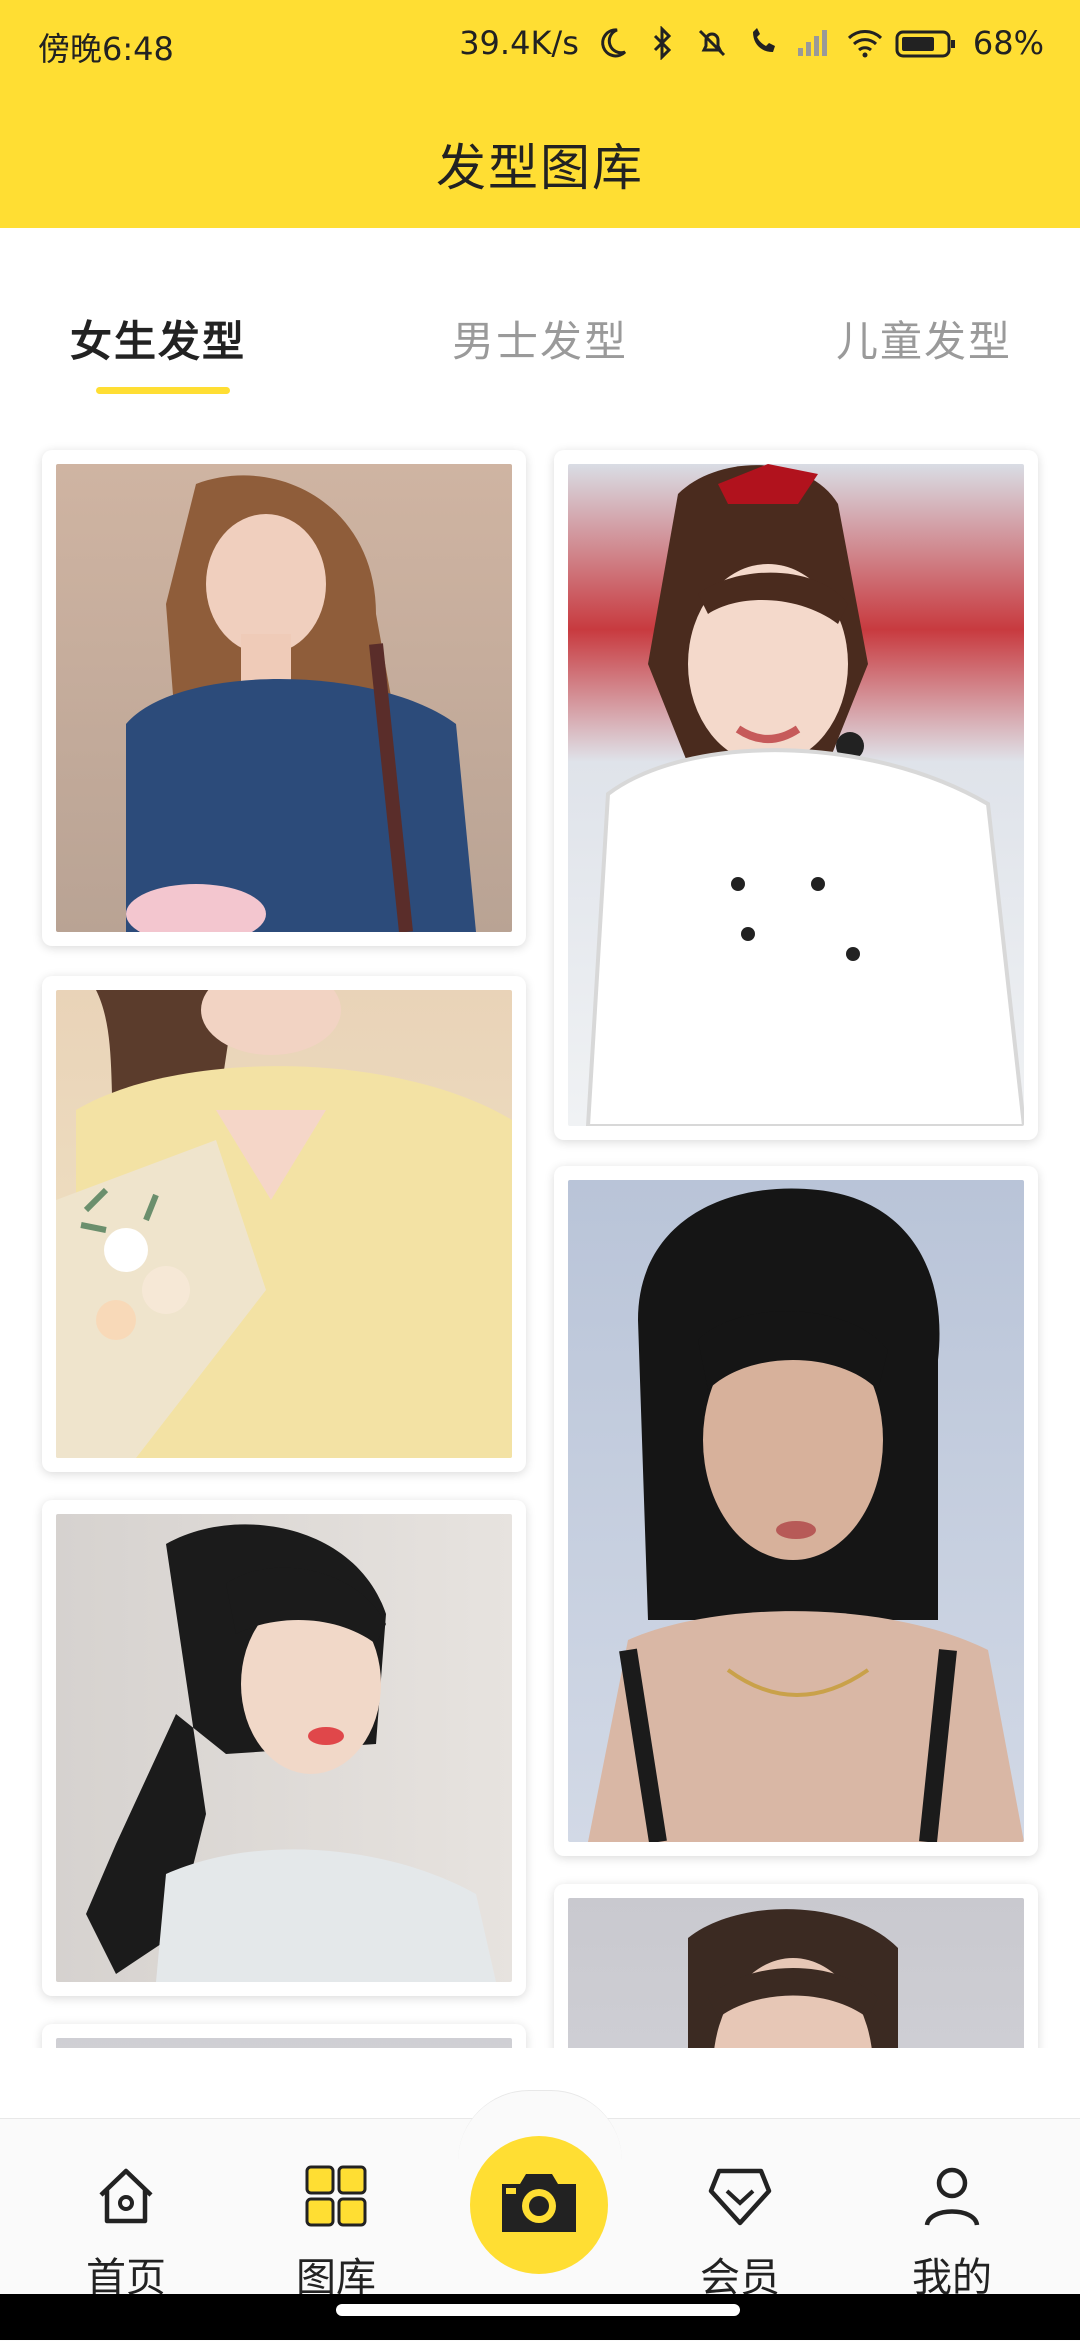 The image size is (1080, 2341). Describe the element at coordinates (1008, 43) in the screenshot. I see `battery-percent: 68%` at that location.